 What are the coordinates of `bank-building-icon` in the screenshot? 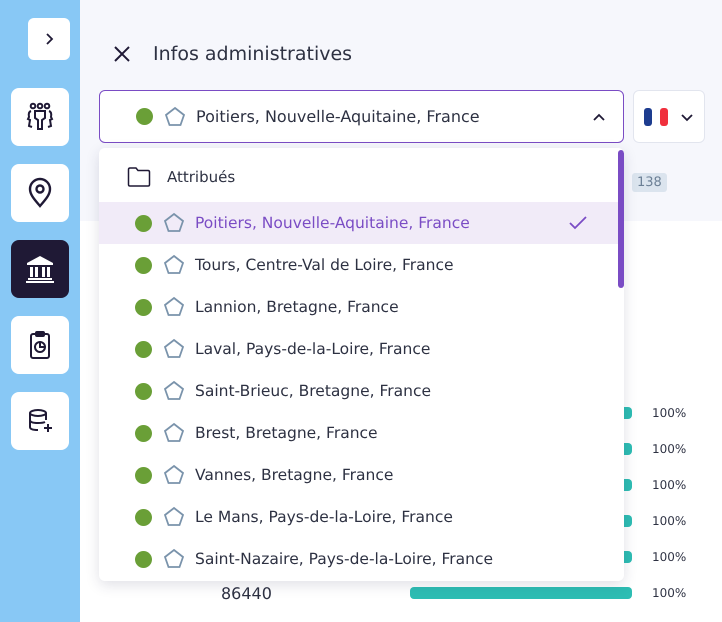 It's located at (40, 269).